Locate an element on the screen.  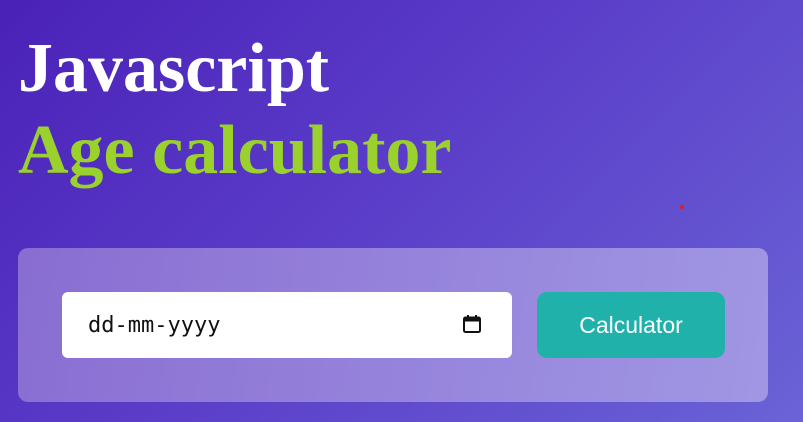
title-age-calculator: Age calculator is located at coordinates (235, 150).